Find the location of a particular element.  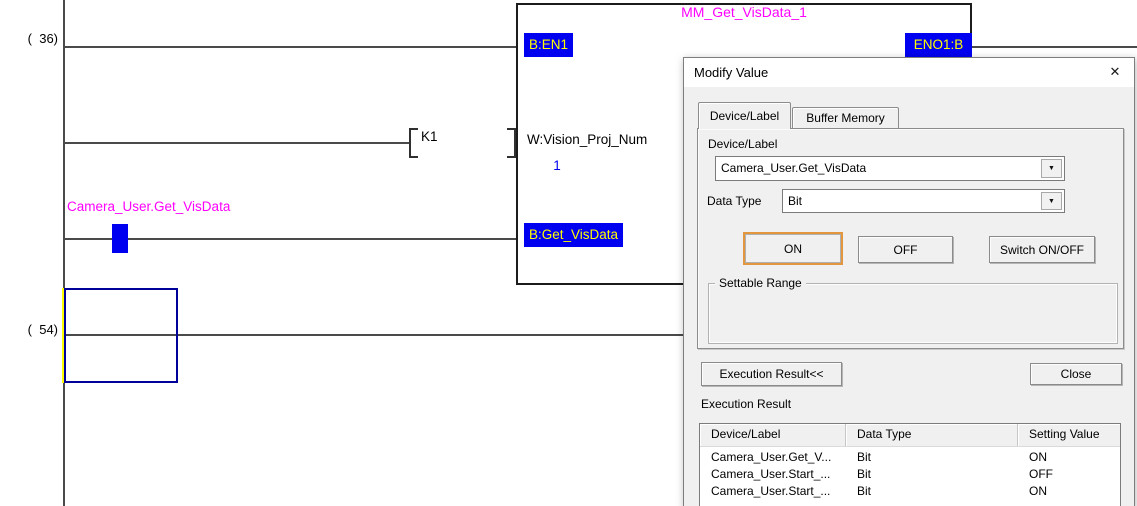

wire-k1-branch is located at coordinates (236, 143).